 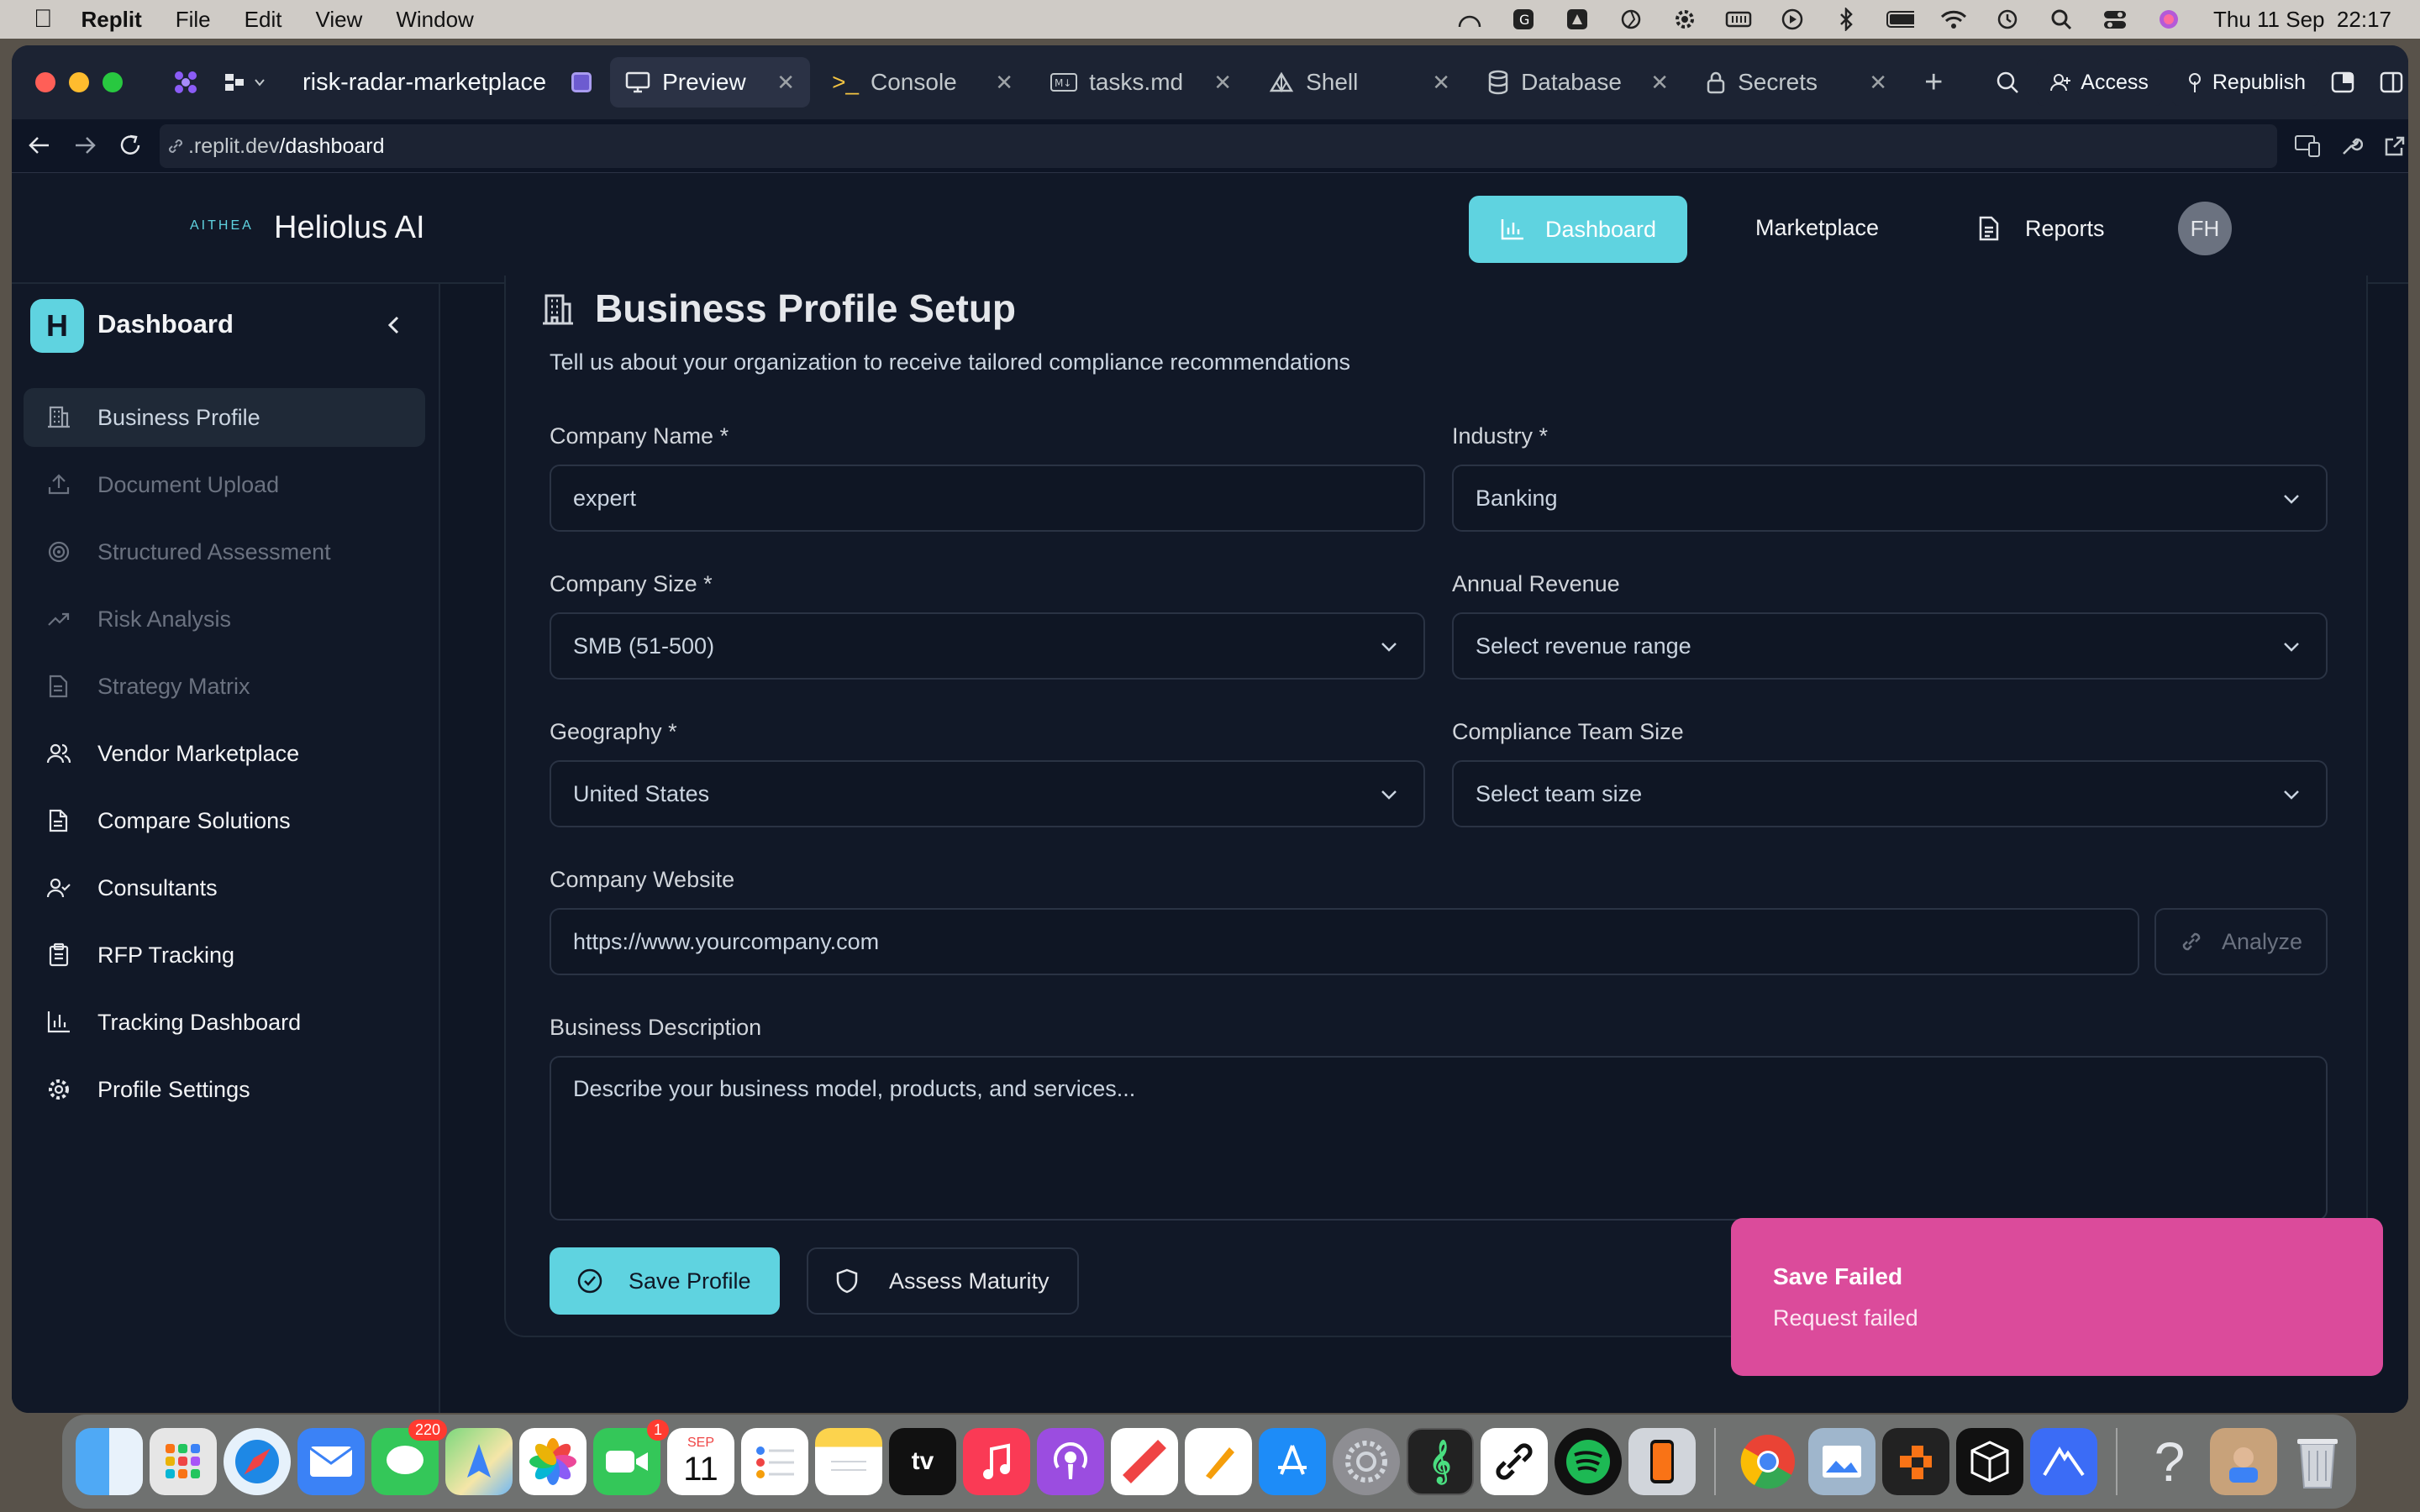 I want to click on photos-icon, so click(x=553, y=1461).